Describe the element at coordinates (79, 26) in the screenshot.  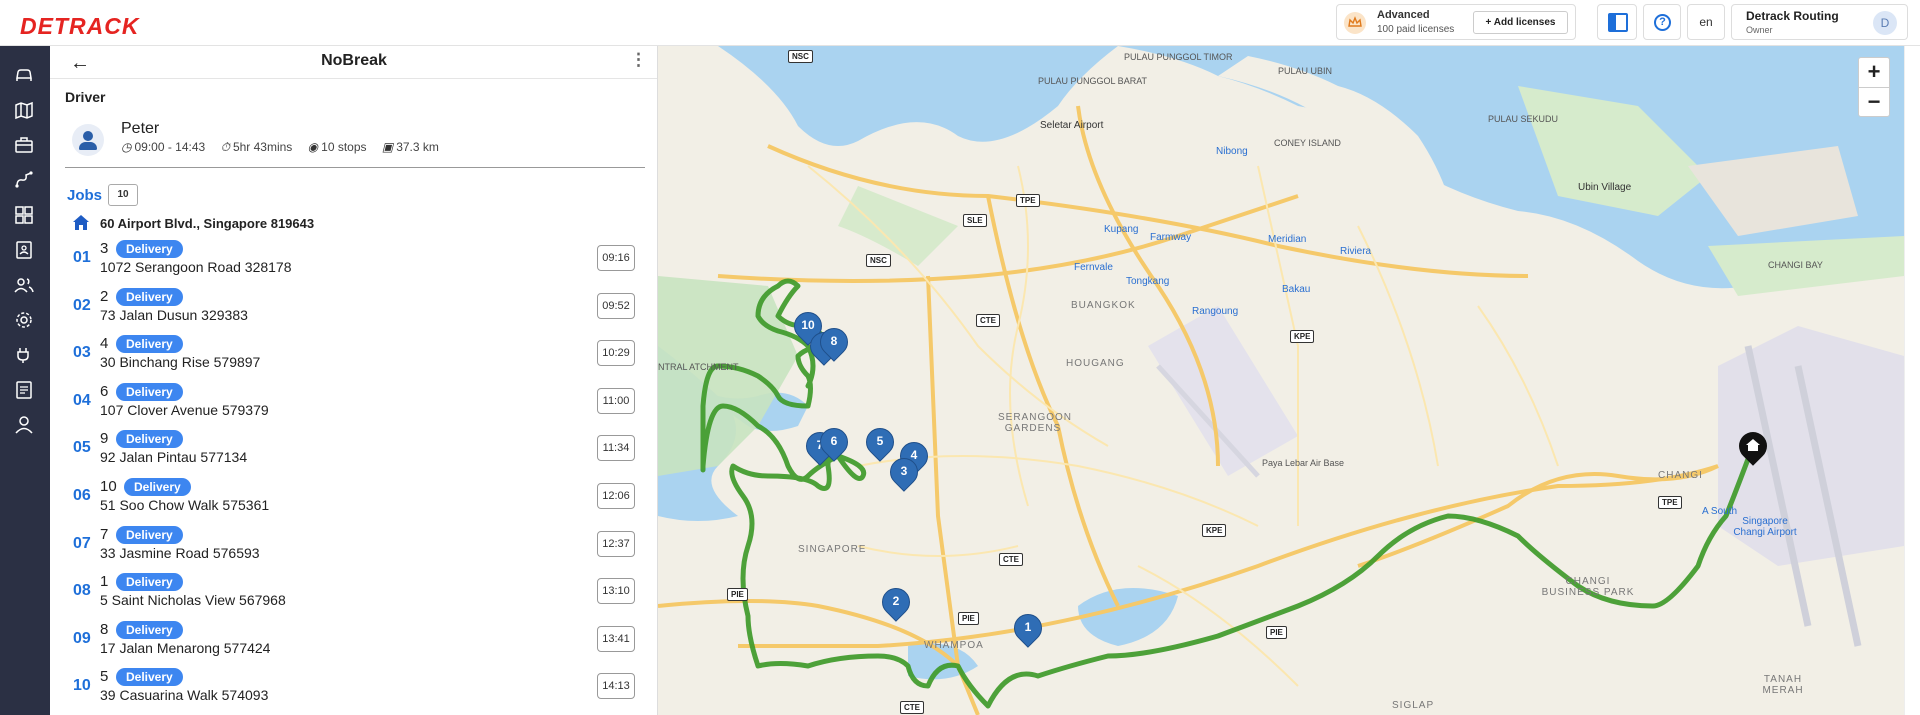
I see `detrack-logo: DETRACK` at that location.